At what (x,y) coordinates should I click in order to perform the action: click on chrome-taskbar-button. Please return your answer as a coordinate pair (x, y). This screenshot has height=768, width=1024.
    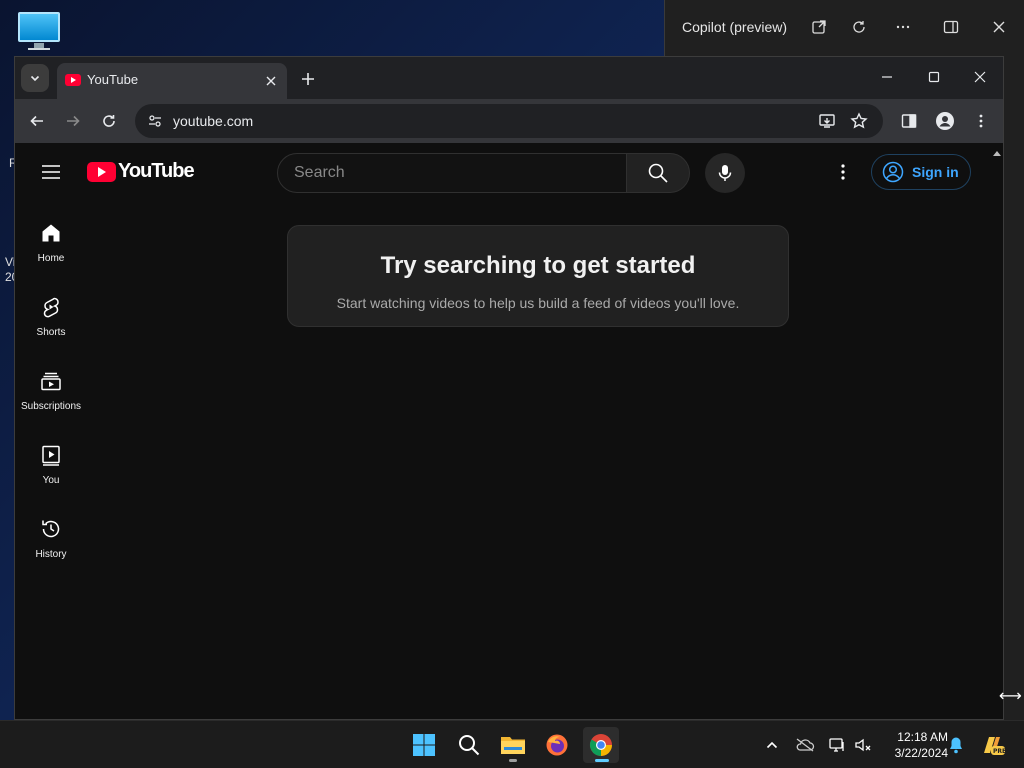
    Looking at the image, I should click on (601, 745).